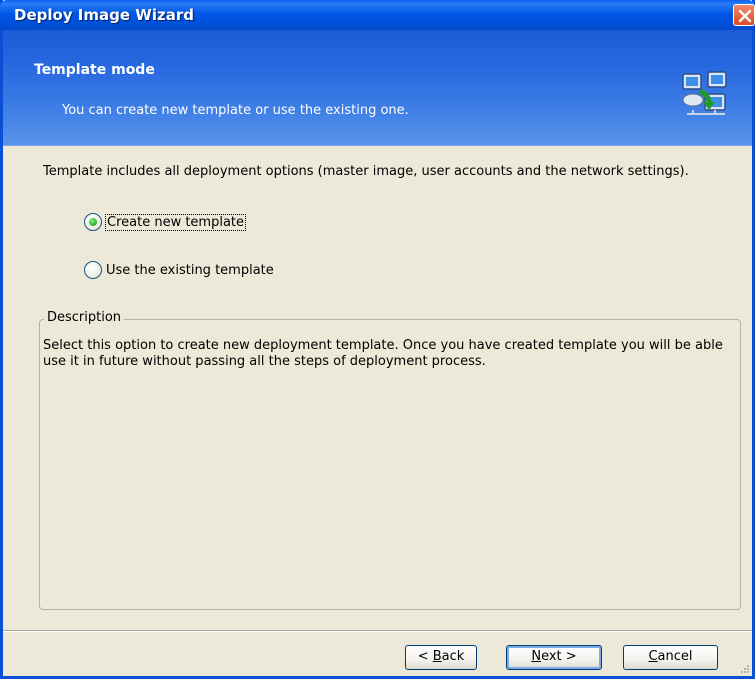 The height and width of the screenshot is (679, 755). Describe the element at coordinates (559, 656) in the screenshot. I see `next-button-rest: ext >` at that location.